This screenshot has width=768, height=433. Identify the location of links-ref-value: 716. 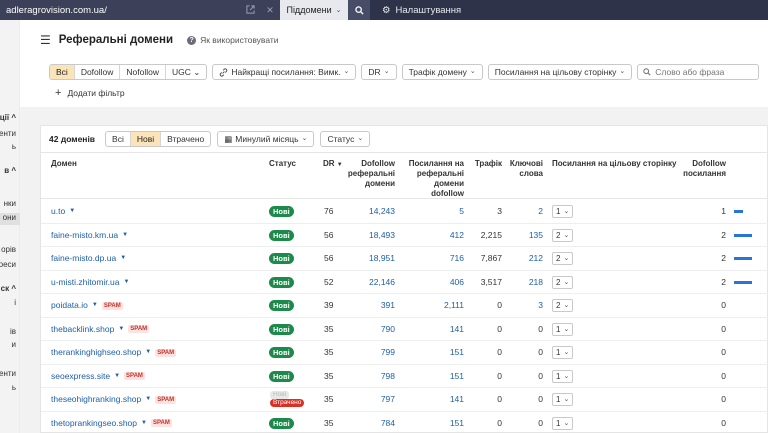
(433, 259).